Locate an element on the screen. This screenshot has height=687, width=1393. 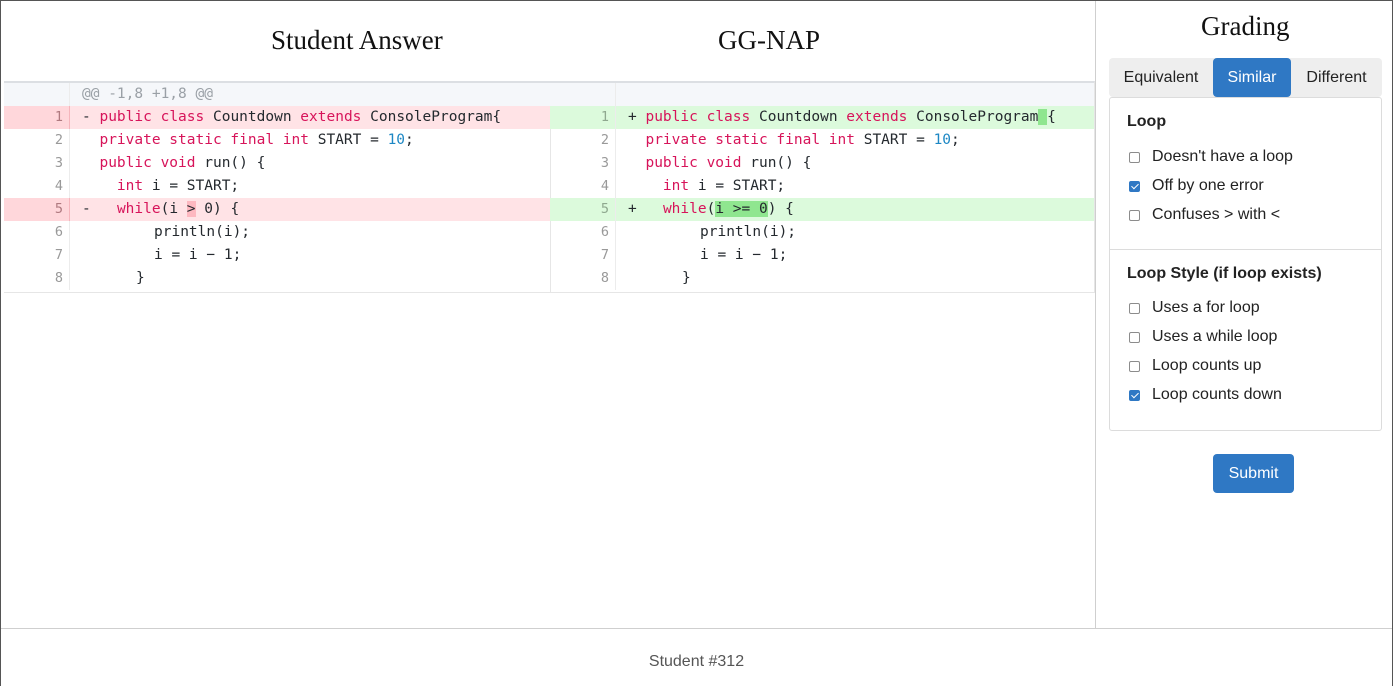
changed-token: i >= 0 is located at coordinates (741, 209).